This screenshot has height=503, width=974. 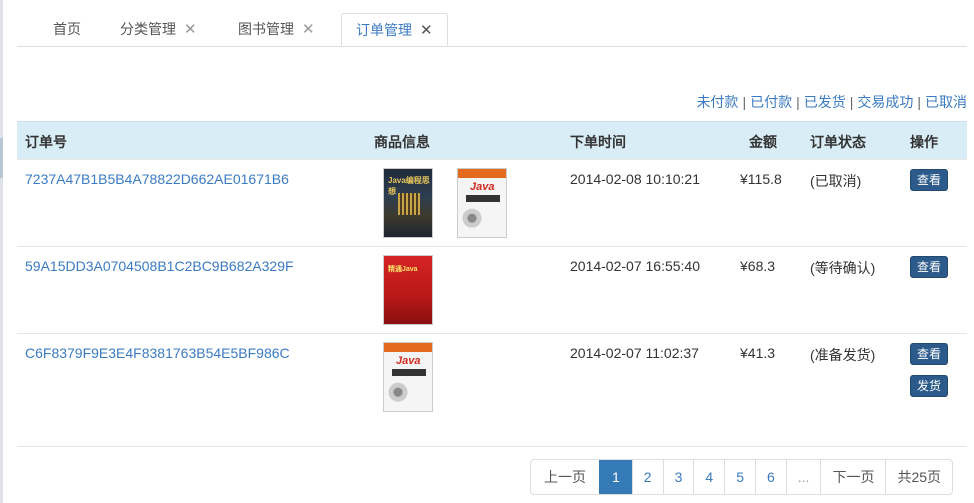 What do you see at coordinates (266, 29) in the screenshot?
I see `tab-label: 图书管理` at bounding box center [266, 29].